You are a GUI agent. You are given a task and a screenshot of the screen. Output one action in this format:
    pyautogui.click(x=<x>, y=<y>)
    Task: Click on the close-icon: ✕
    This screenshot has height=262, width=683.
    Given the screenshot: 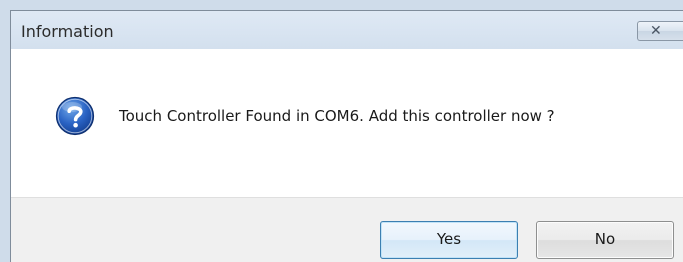 What is the action you would take?
    pyautogui.click(x=656, y=31)
    